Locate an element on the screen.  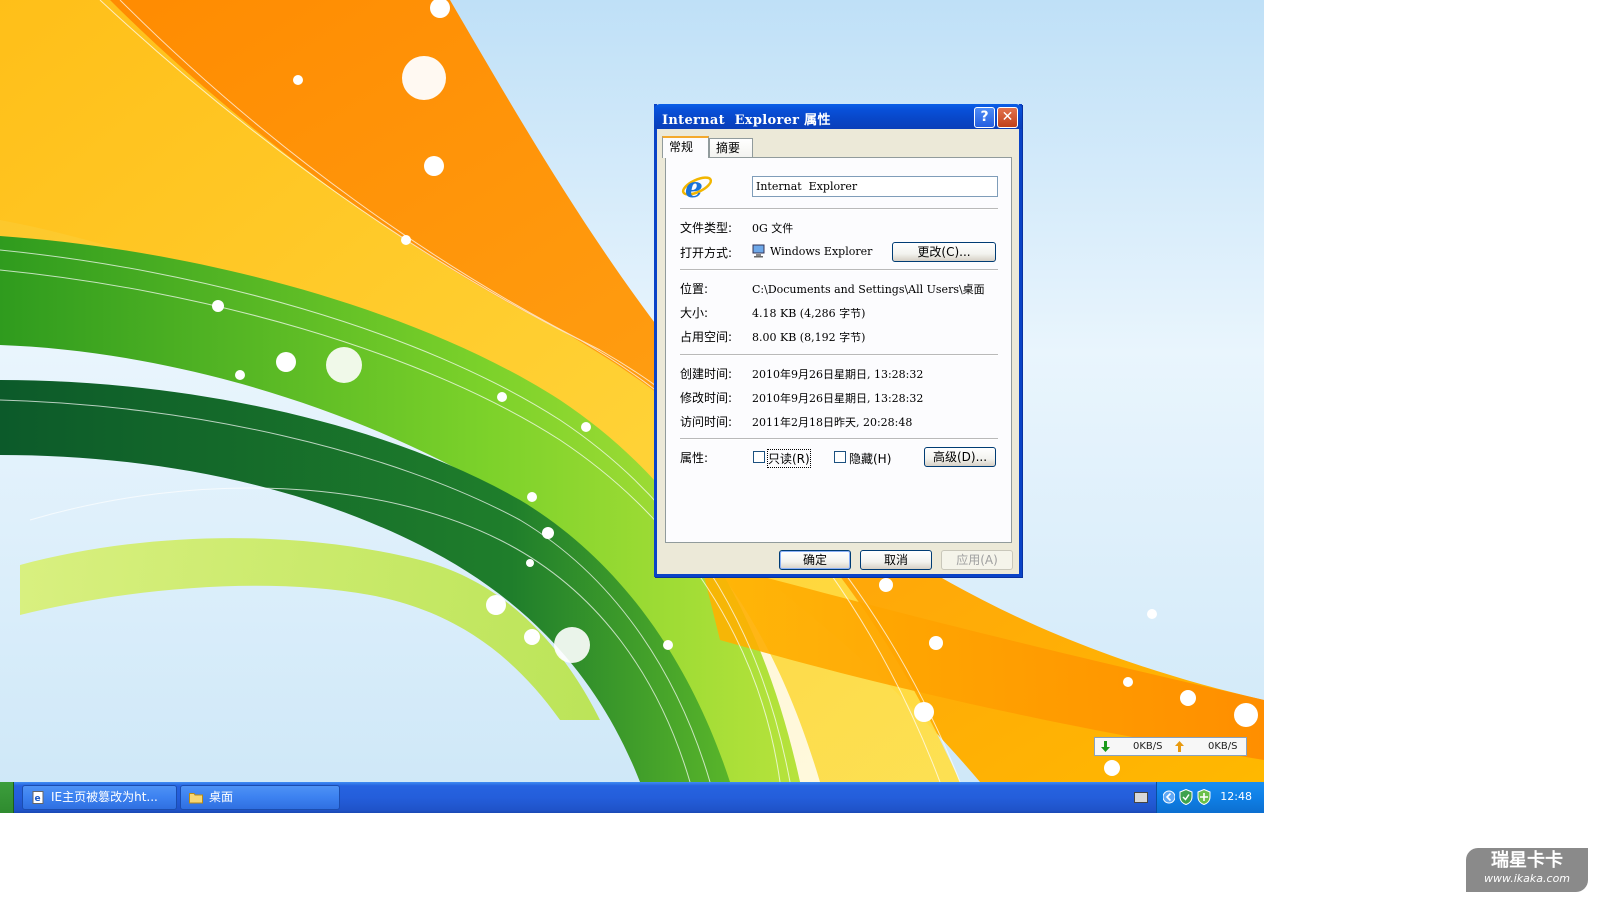
hidden-checkbox is located at coordinates (840, 457).